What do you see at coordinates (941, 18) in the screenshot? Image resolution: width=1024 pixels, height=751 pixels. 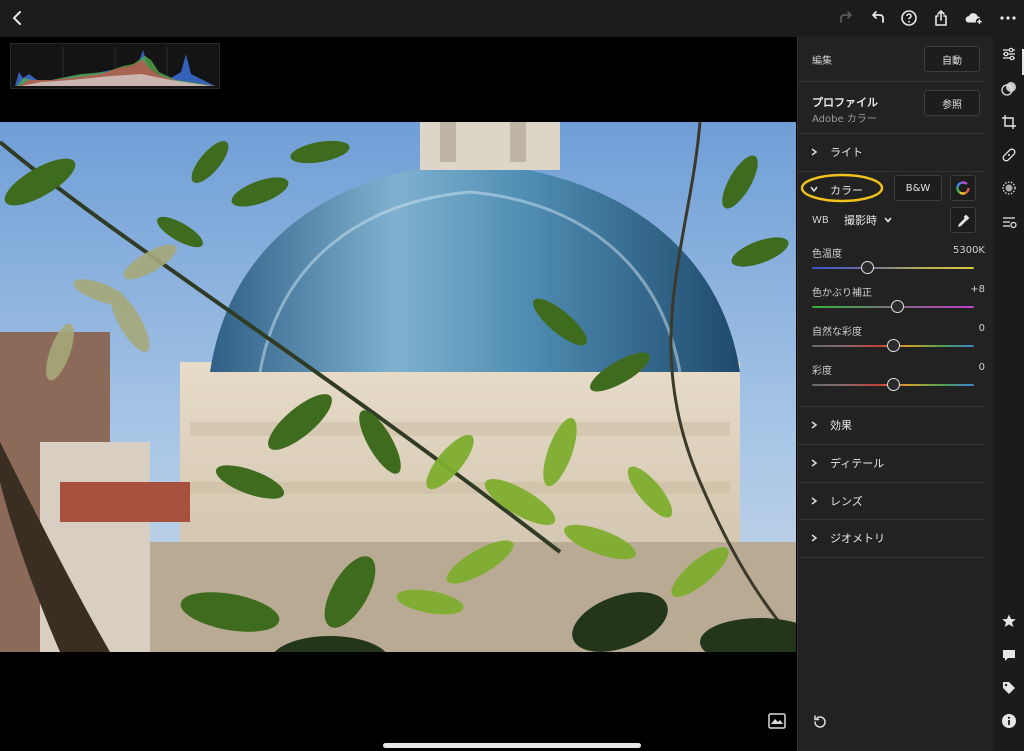 I see `share-icon` at bounding box center [941, 18].